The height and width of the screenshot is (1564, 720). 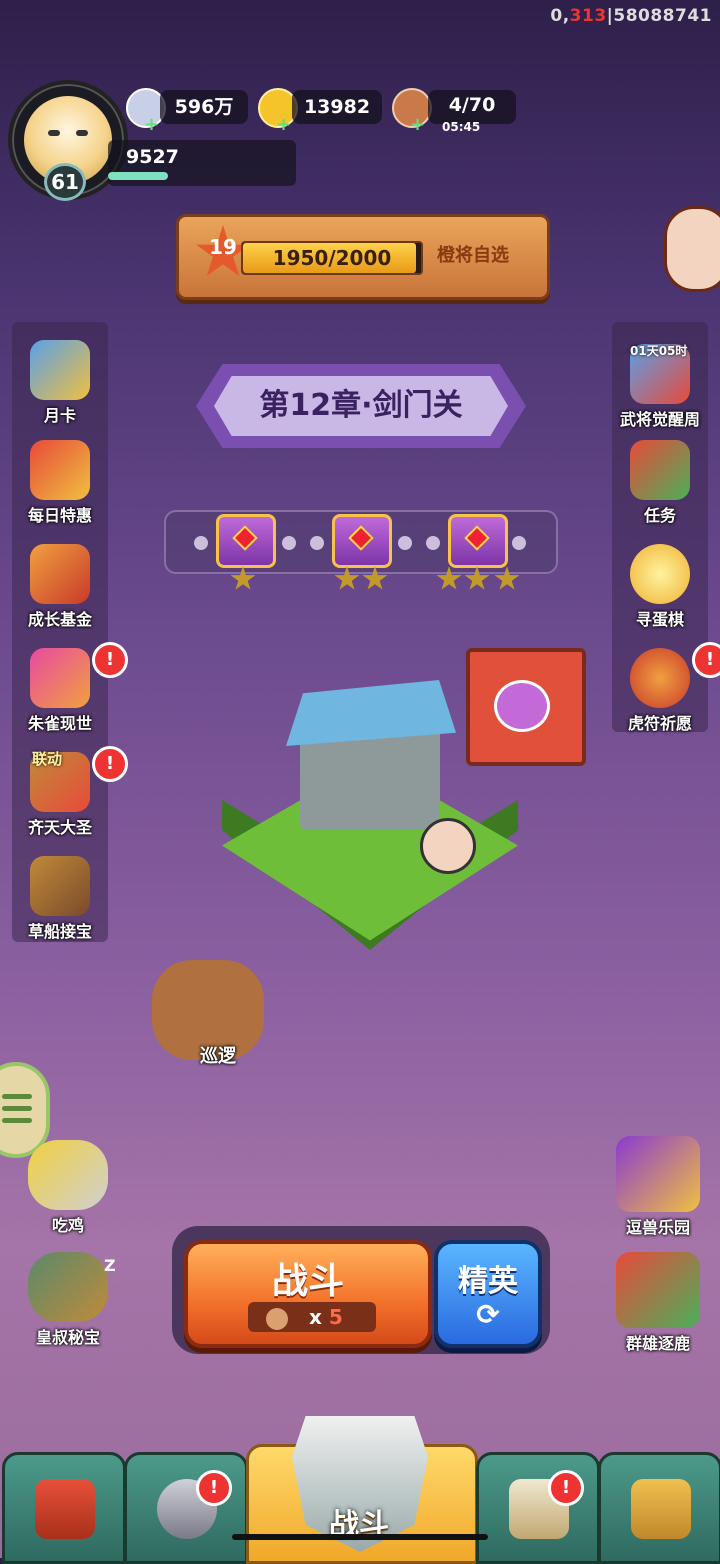 I want to click on fight-label: 战斗, so click(x=307, y=1281).